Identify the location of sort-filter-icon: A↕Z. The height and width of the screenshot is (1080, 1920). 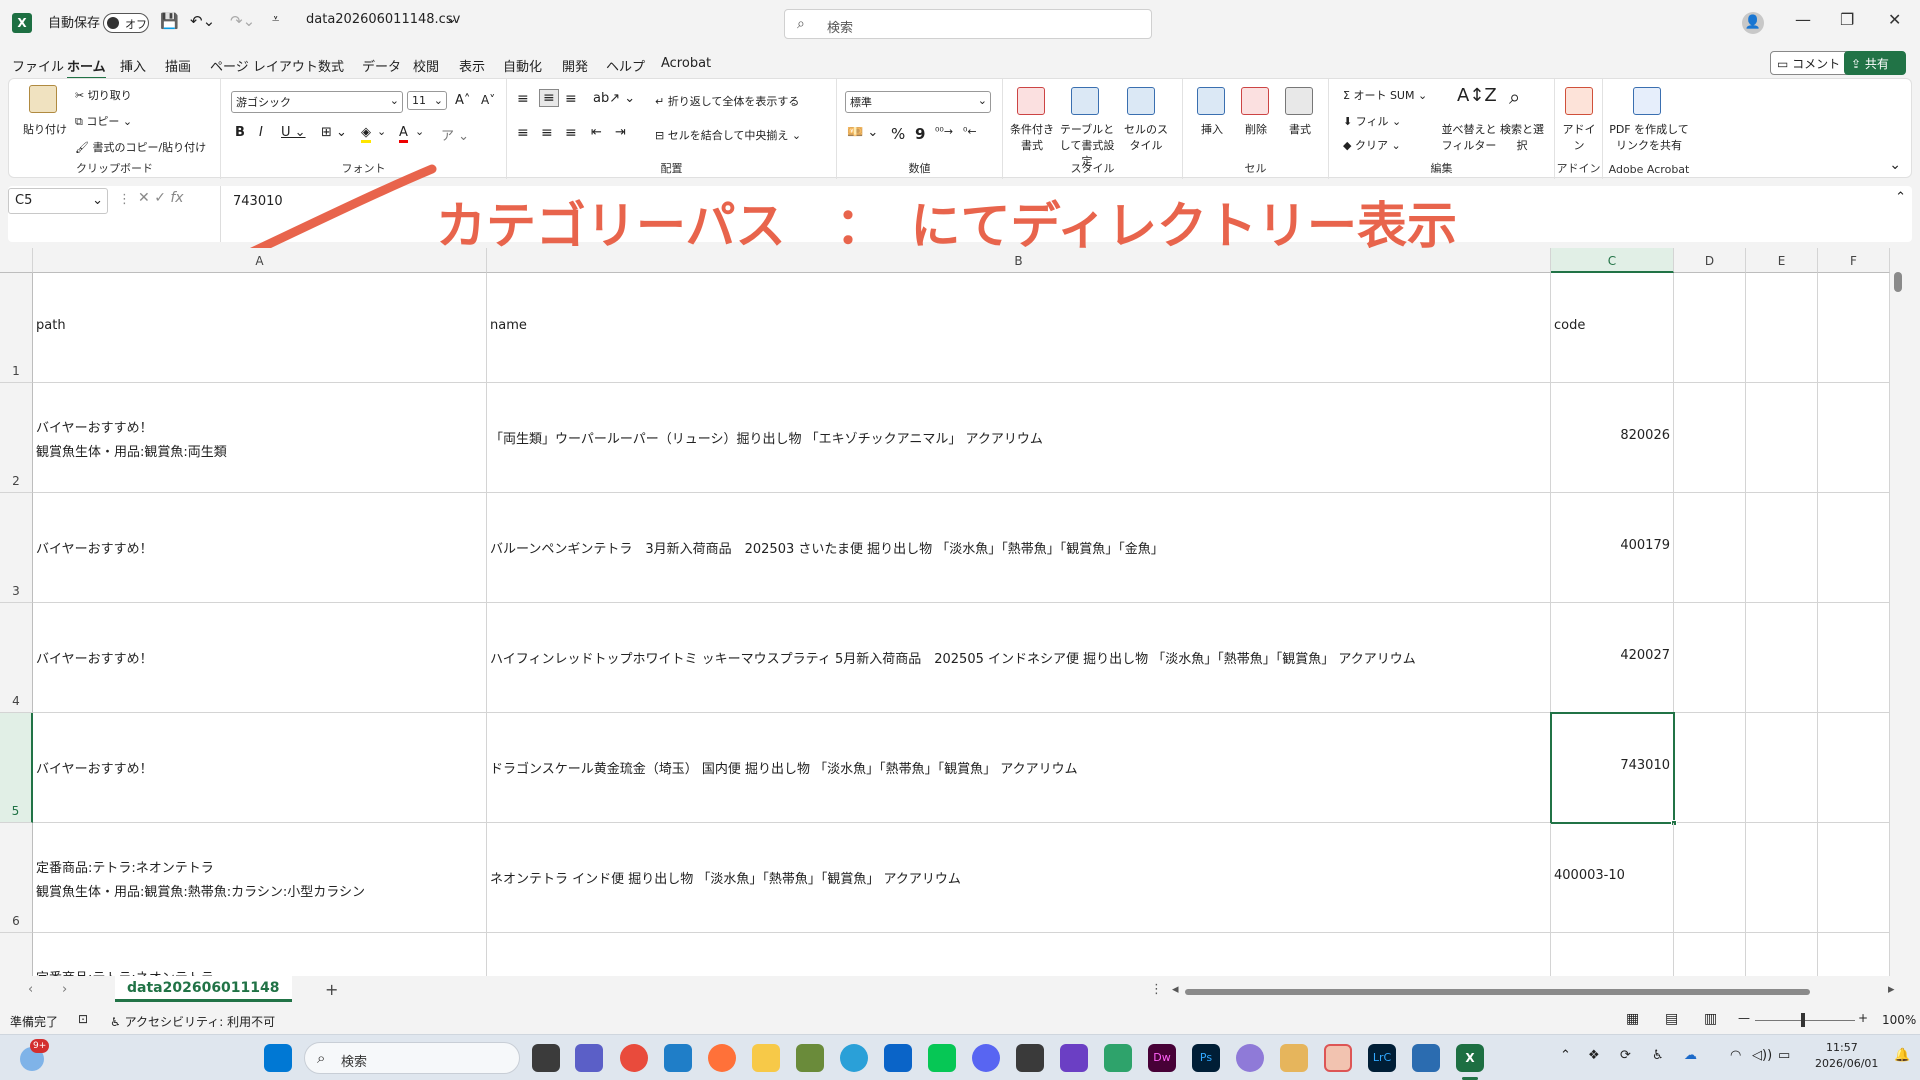
(1477, 95).